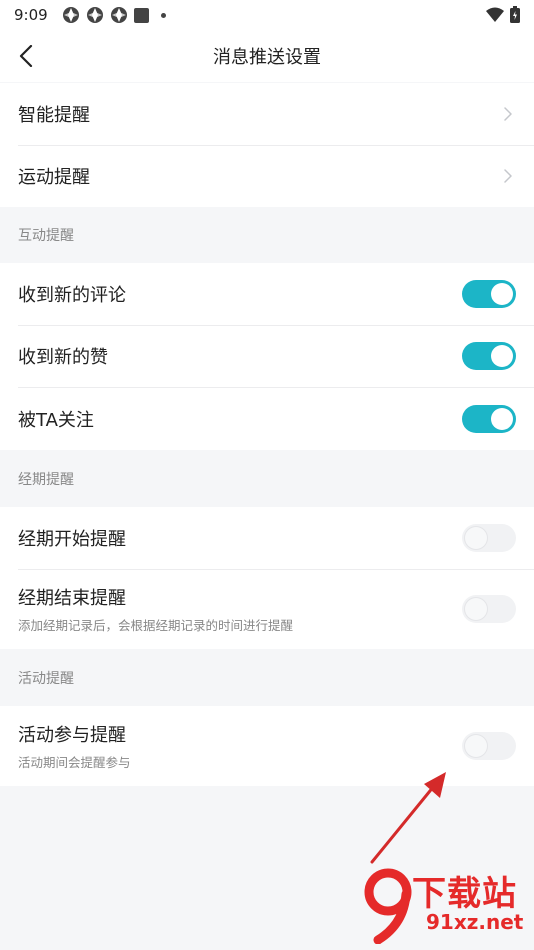 This screenshot has height=950, width=534. Describe the element at coordinates (72, 539) in the screenshot. I see `row-label: 经期开始提醒` at that location.